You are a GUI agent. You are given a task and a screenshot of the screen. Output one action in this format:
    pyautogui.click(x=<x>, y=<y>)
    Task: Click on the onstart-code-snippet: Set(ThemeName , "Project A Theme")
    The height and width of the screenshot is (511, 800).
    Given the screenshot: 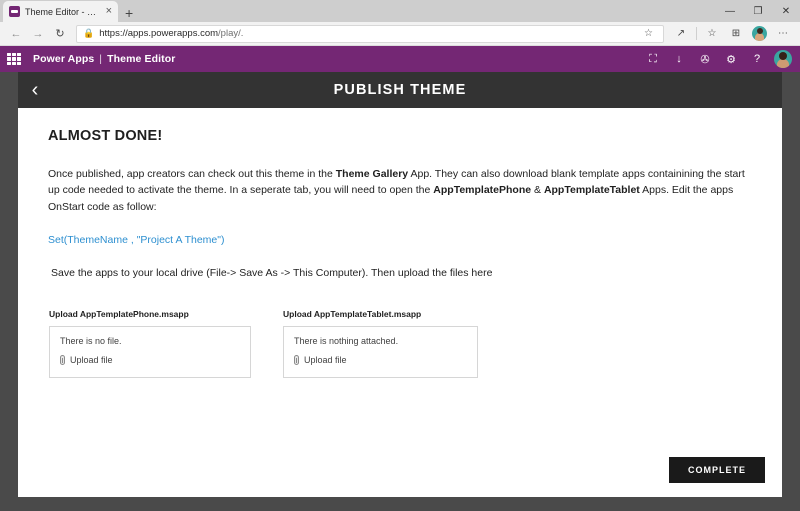 What is the action you would take?
    pyautogui.click(x=401, y=240)
    